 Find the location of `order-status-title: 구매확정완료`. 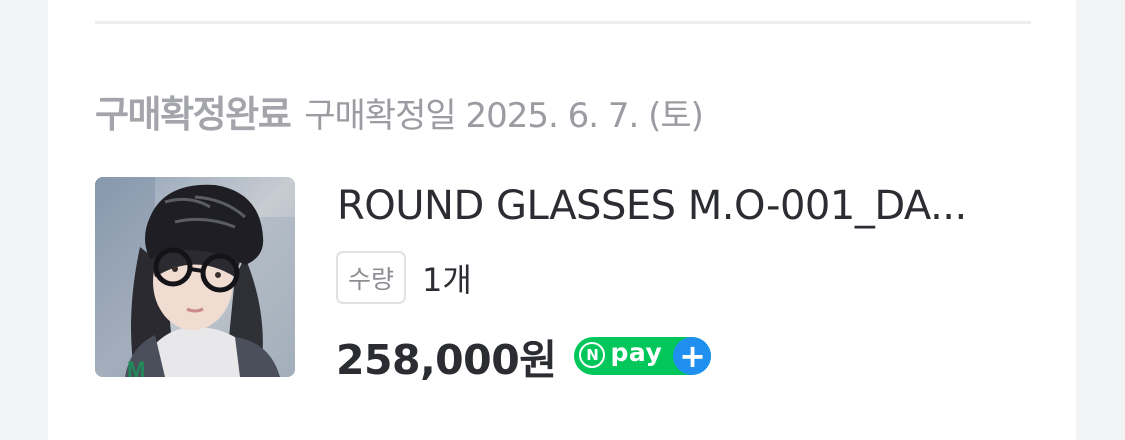

order-status-title: 구매확정완료 is located at coordinates (193, 114).